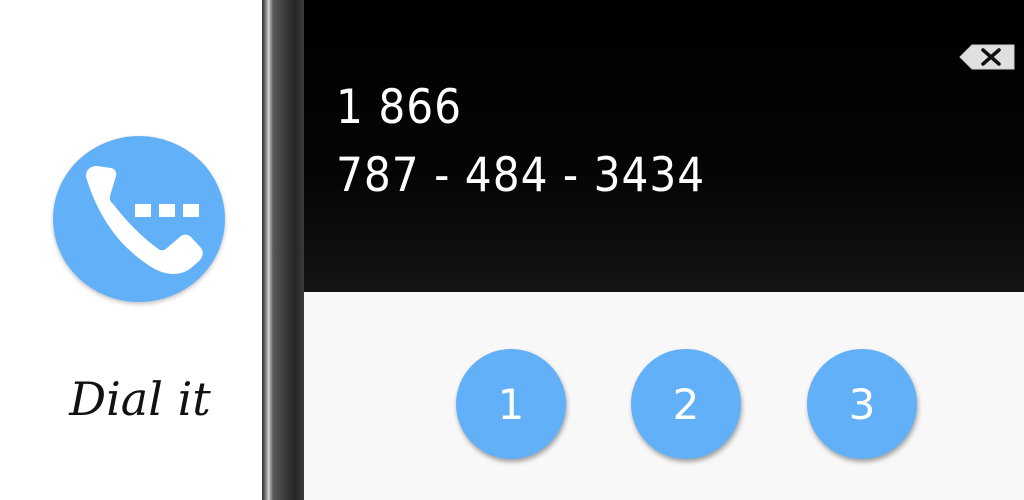 The image size is (1024, 500). Describe the element at coordinates (283, 250) in the screenshot. I see `phone-bezel` at that location.